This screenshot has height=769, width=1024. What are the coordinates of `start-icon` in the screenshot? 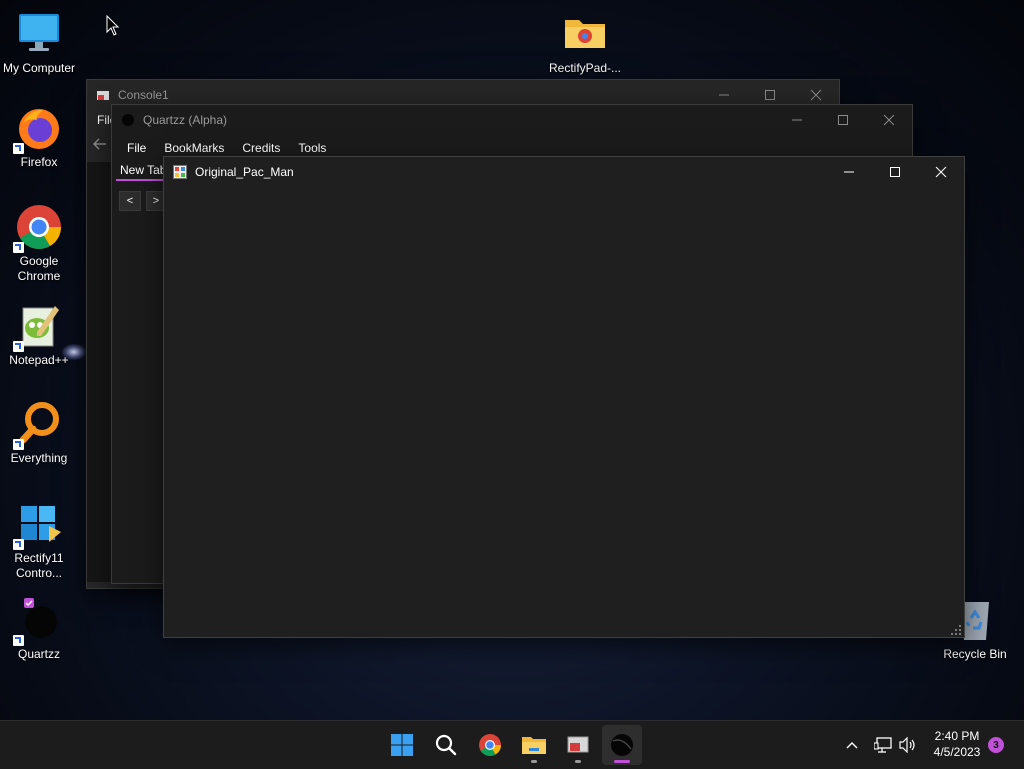 It's located at (402, 745).